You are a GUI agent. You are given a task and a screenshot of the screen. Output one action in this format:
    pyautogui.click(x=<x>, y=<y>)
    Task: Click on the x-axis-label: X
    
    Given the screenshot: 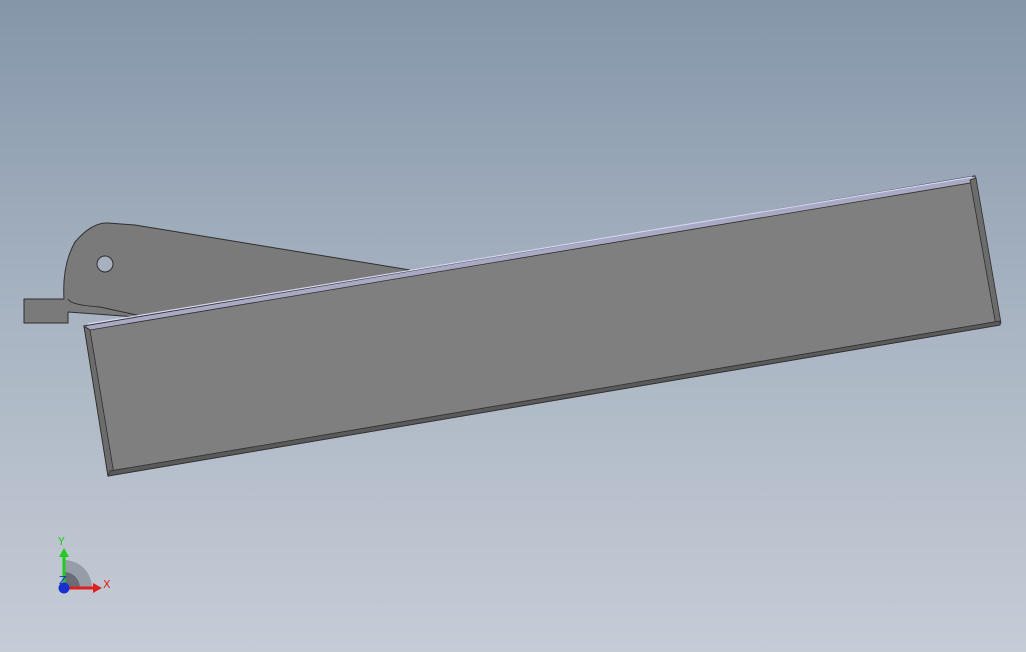 What is the action you would take?
    pyautogui.click(x=107, y=584)
    